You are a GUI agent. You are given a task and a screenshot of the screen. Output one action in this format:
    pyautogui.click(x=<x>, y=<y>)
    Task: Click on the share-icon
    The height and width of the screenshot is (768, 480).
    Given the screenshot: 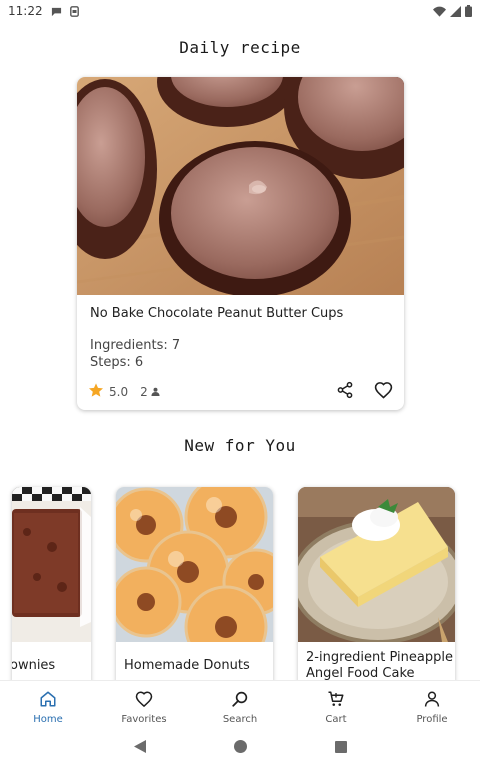 What is the action you would take?
    pyautogui.click(x=345, y=392)
    